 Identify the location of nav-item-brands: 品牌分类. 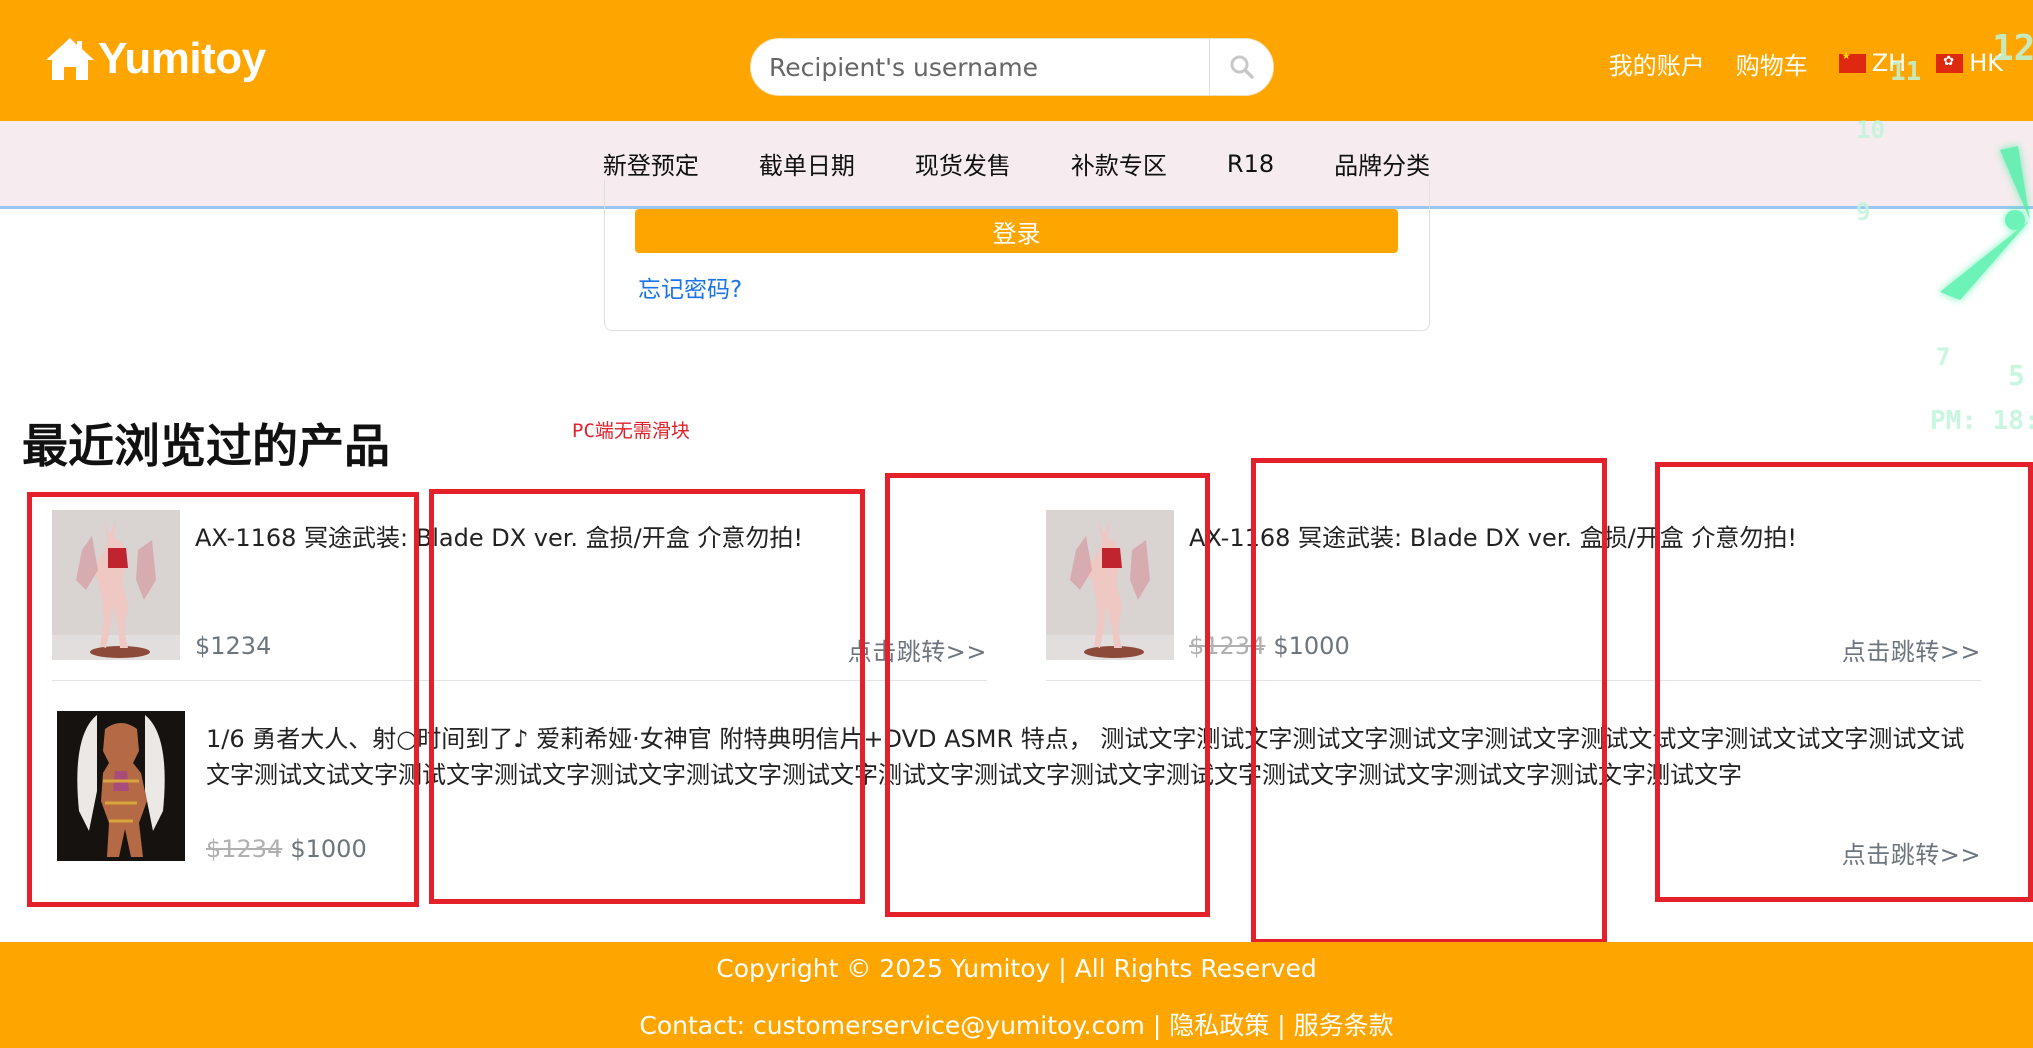
(1382, 163).